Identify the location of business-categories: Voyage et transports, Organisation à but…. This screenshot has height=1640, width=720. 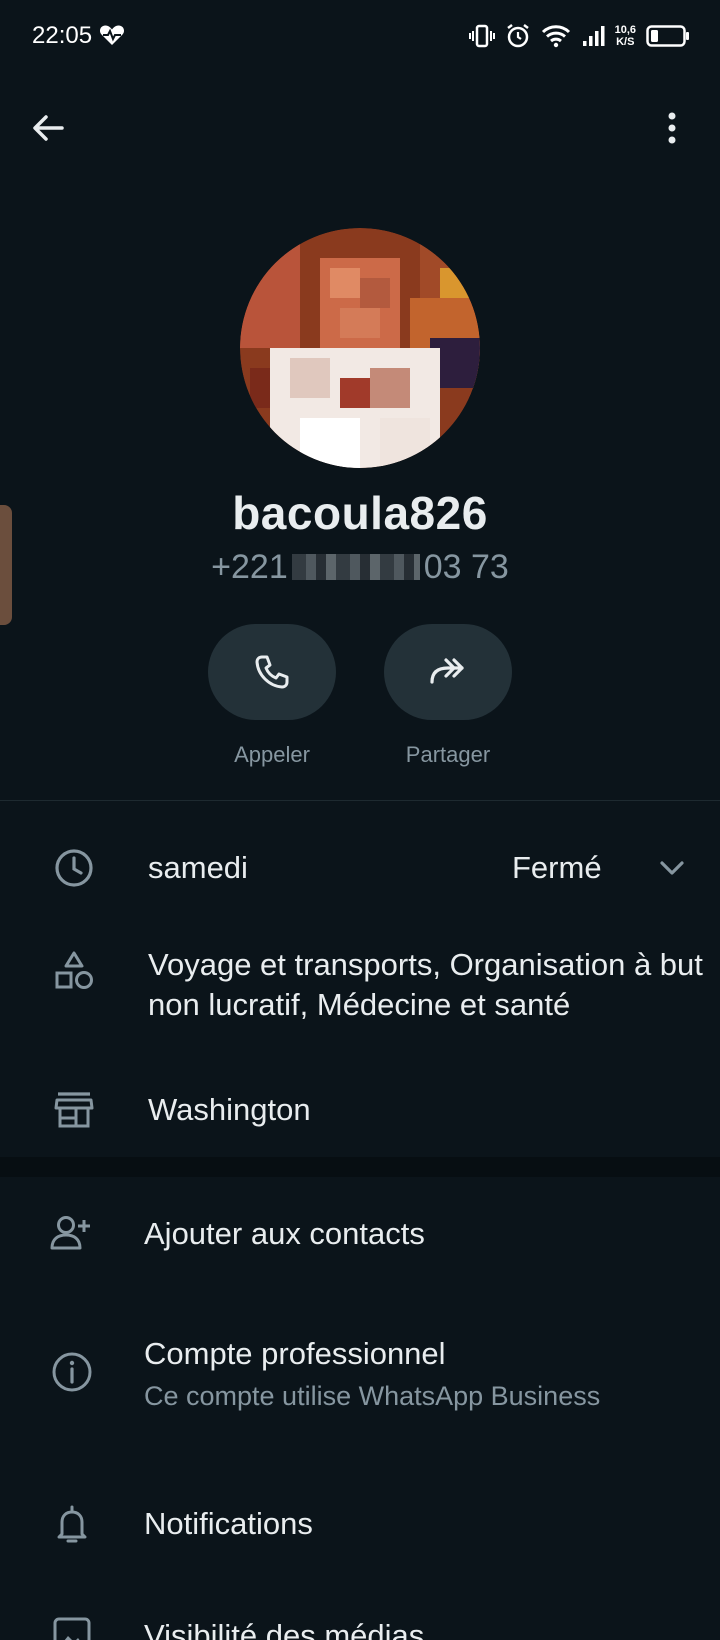
(425, 984).